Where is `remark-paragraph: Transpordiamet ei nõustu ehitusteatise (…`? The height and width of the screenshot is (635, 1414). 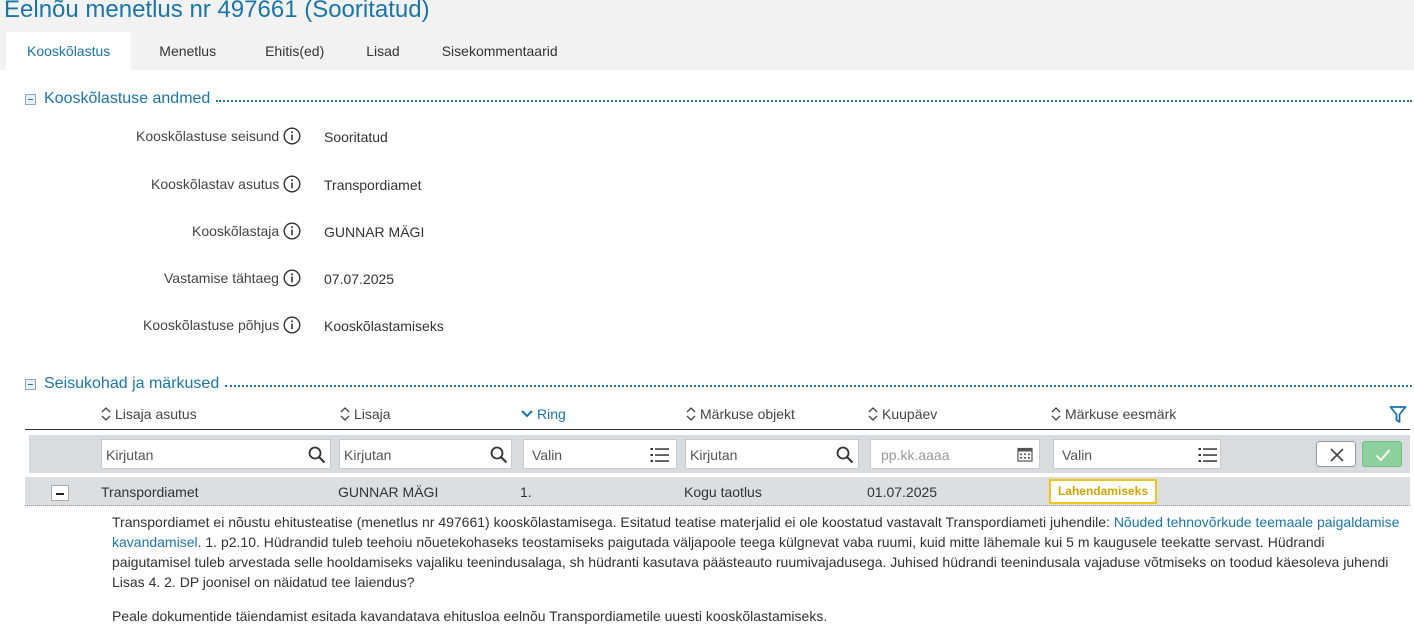 remark-paragraph: Transpordiamet ei nõustu ehitusteatise (… is located at coordinates (757, 552).